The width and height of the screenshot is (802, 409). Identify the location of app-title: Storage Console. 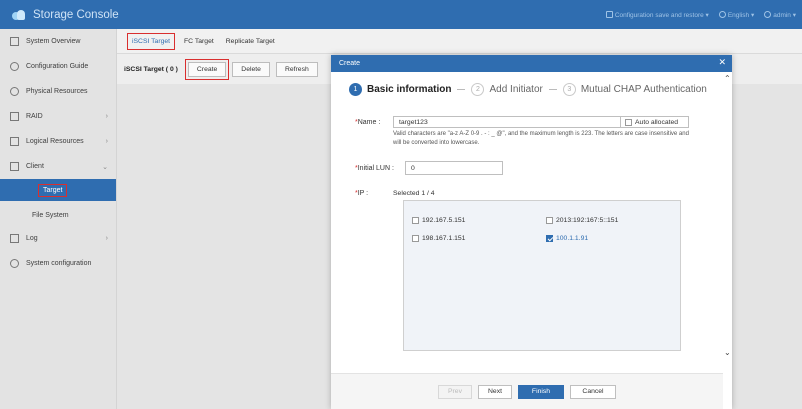
(76, 14).